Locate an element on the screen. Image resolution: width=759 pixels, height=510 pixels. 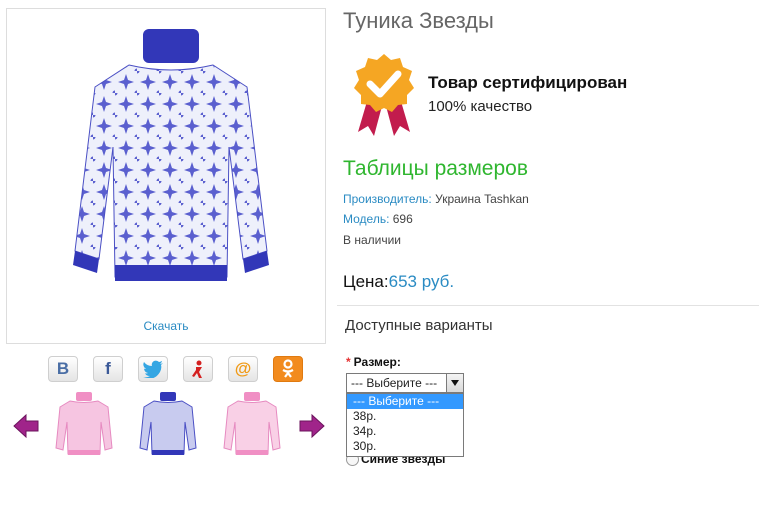
variants-heading: Доступные варианты is located at coordinates (419, 325).